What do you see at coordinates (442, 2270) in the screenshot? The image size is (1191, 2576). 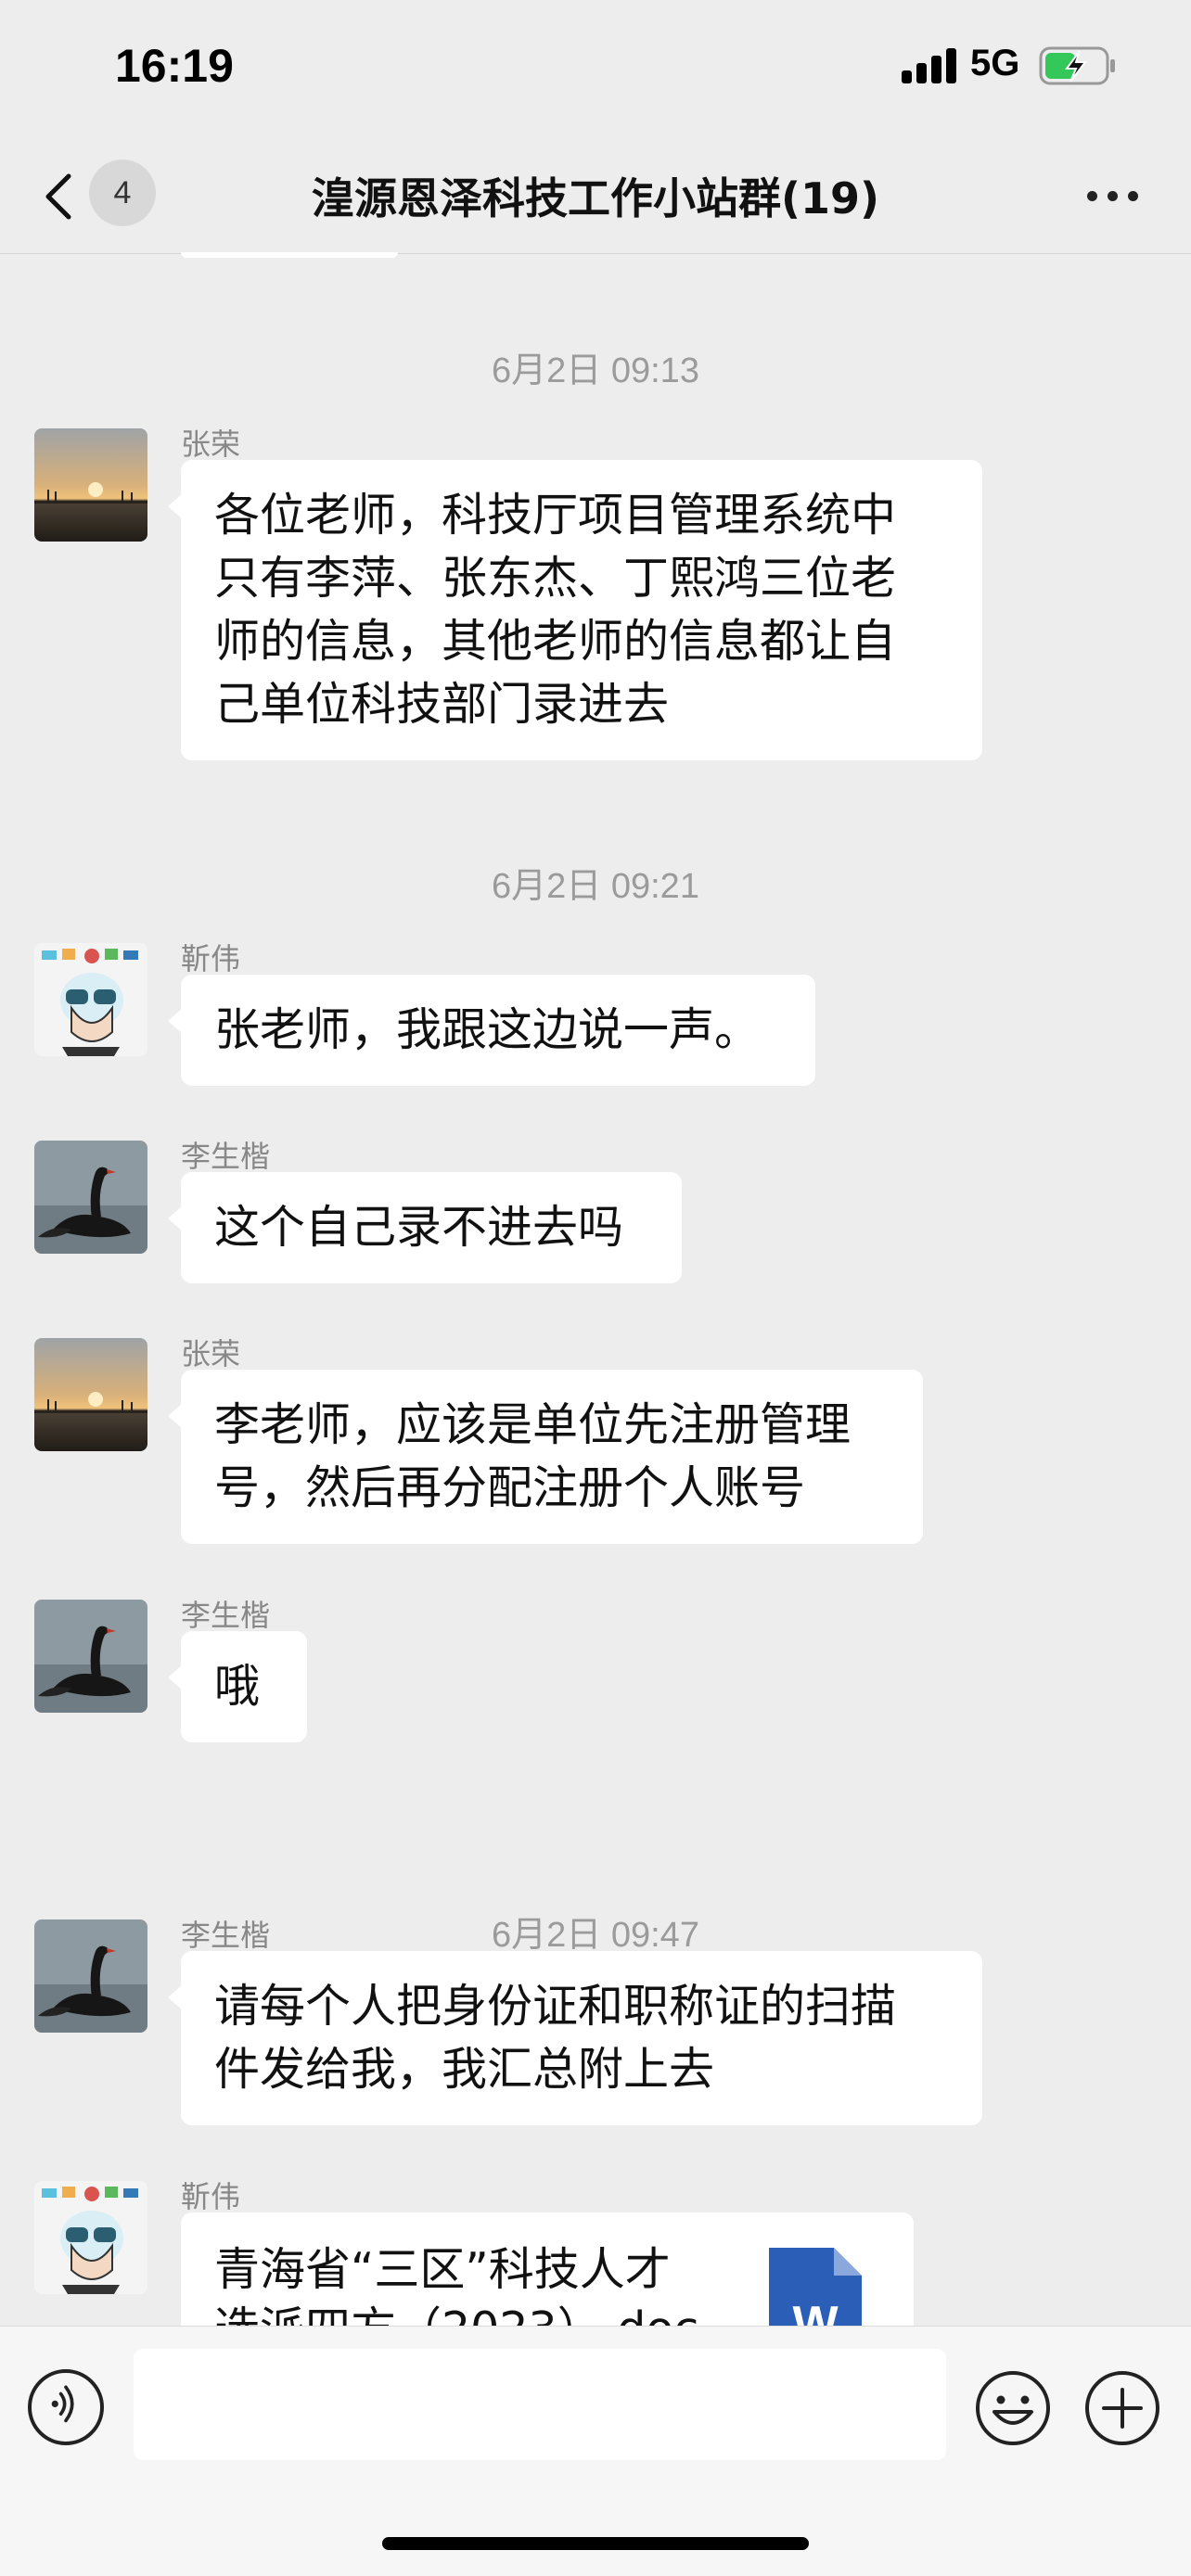 I see `file-name-line: 青海省“三区”科技人才` at bounding box center [442, 2270].